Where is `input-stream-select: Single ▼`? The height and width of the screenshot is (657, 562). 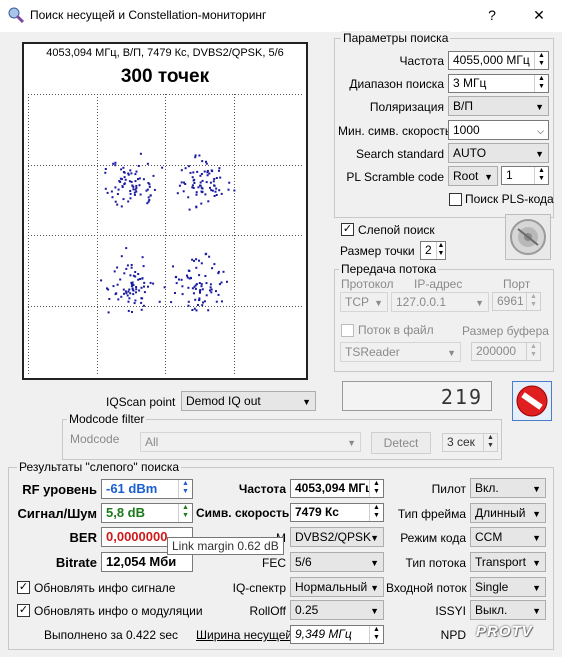
input-stream-select: Single ▼ is located at coordinates (508, 587).